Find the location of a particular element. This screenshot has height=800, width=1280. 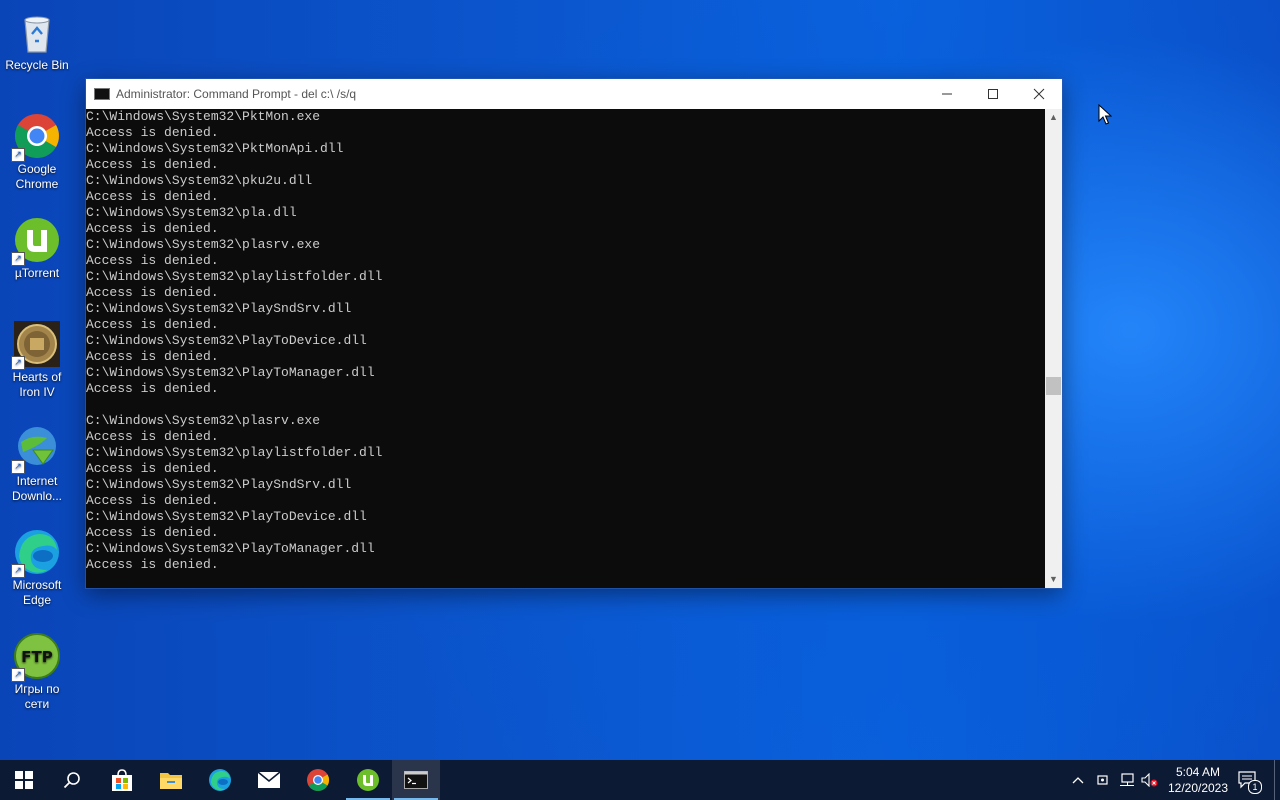

taskbar: 5:04 AM 12/20/2023 1 is located at coordinates (640, 780).